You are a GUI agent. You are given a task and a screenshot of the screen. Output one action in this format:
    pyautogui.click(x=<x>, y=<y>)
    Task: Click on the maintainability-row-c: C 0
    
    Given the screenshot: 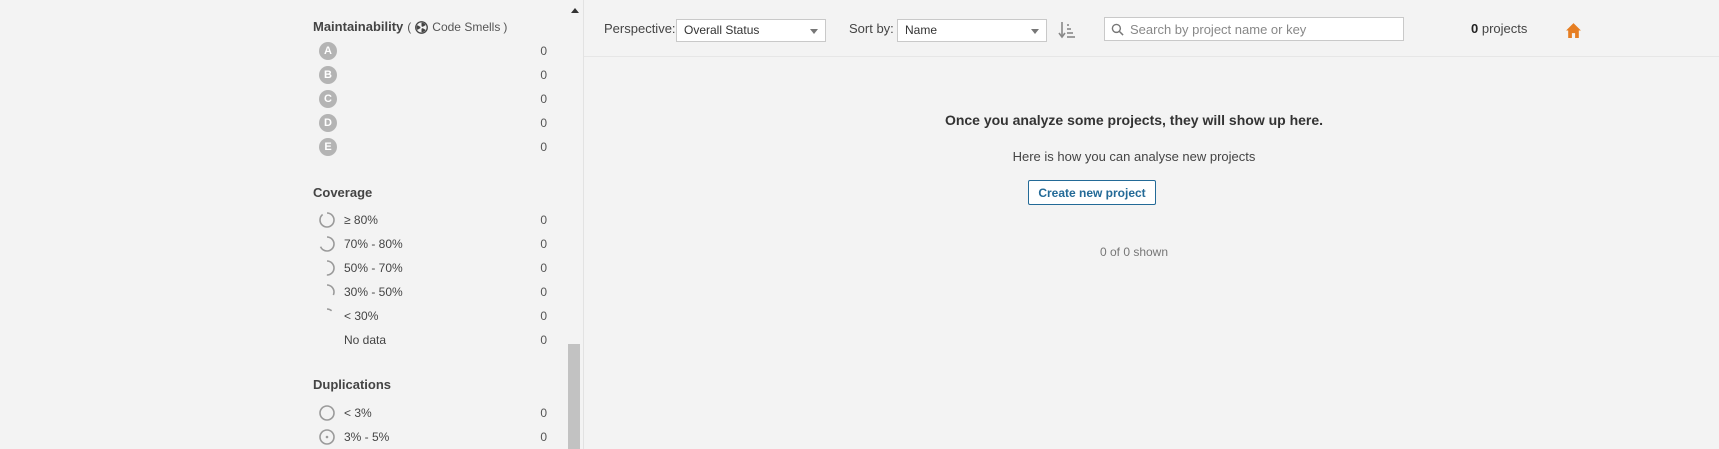 What is the action you would take?
    pyautogui.click(x=430, y=99)
    